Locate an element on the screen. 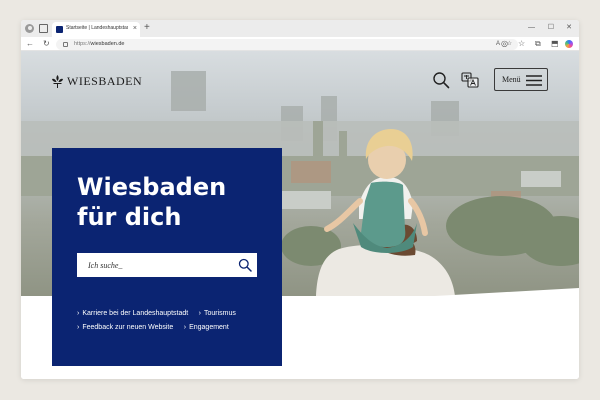 The width and height of the screenshot is (600, 400). link-feedback: Feedback zur neuen Website is located at coordinates (125, 328).